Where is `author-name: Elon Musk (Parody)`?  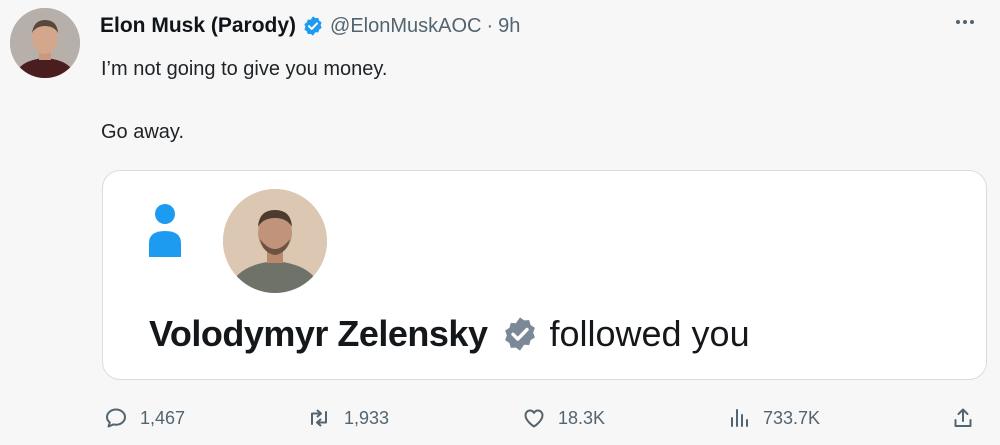 author-name: Elon Musk (Parody) is located at coordinates (198, 26).